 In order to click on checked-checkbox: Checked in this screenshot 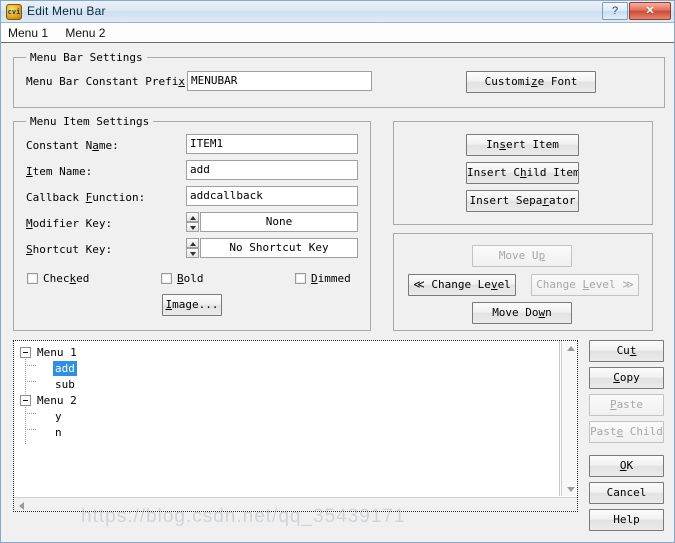, I will do `click(58, 278)`.